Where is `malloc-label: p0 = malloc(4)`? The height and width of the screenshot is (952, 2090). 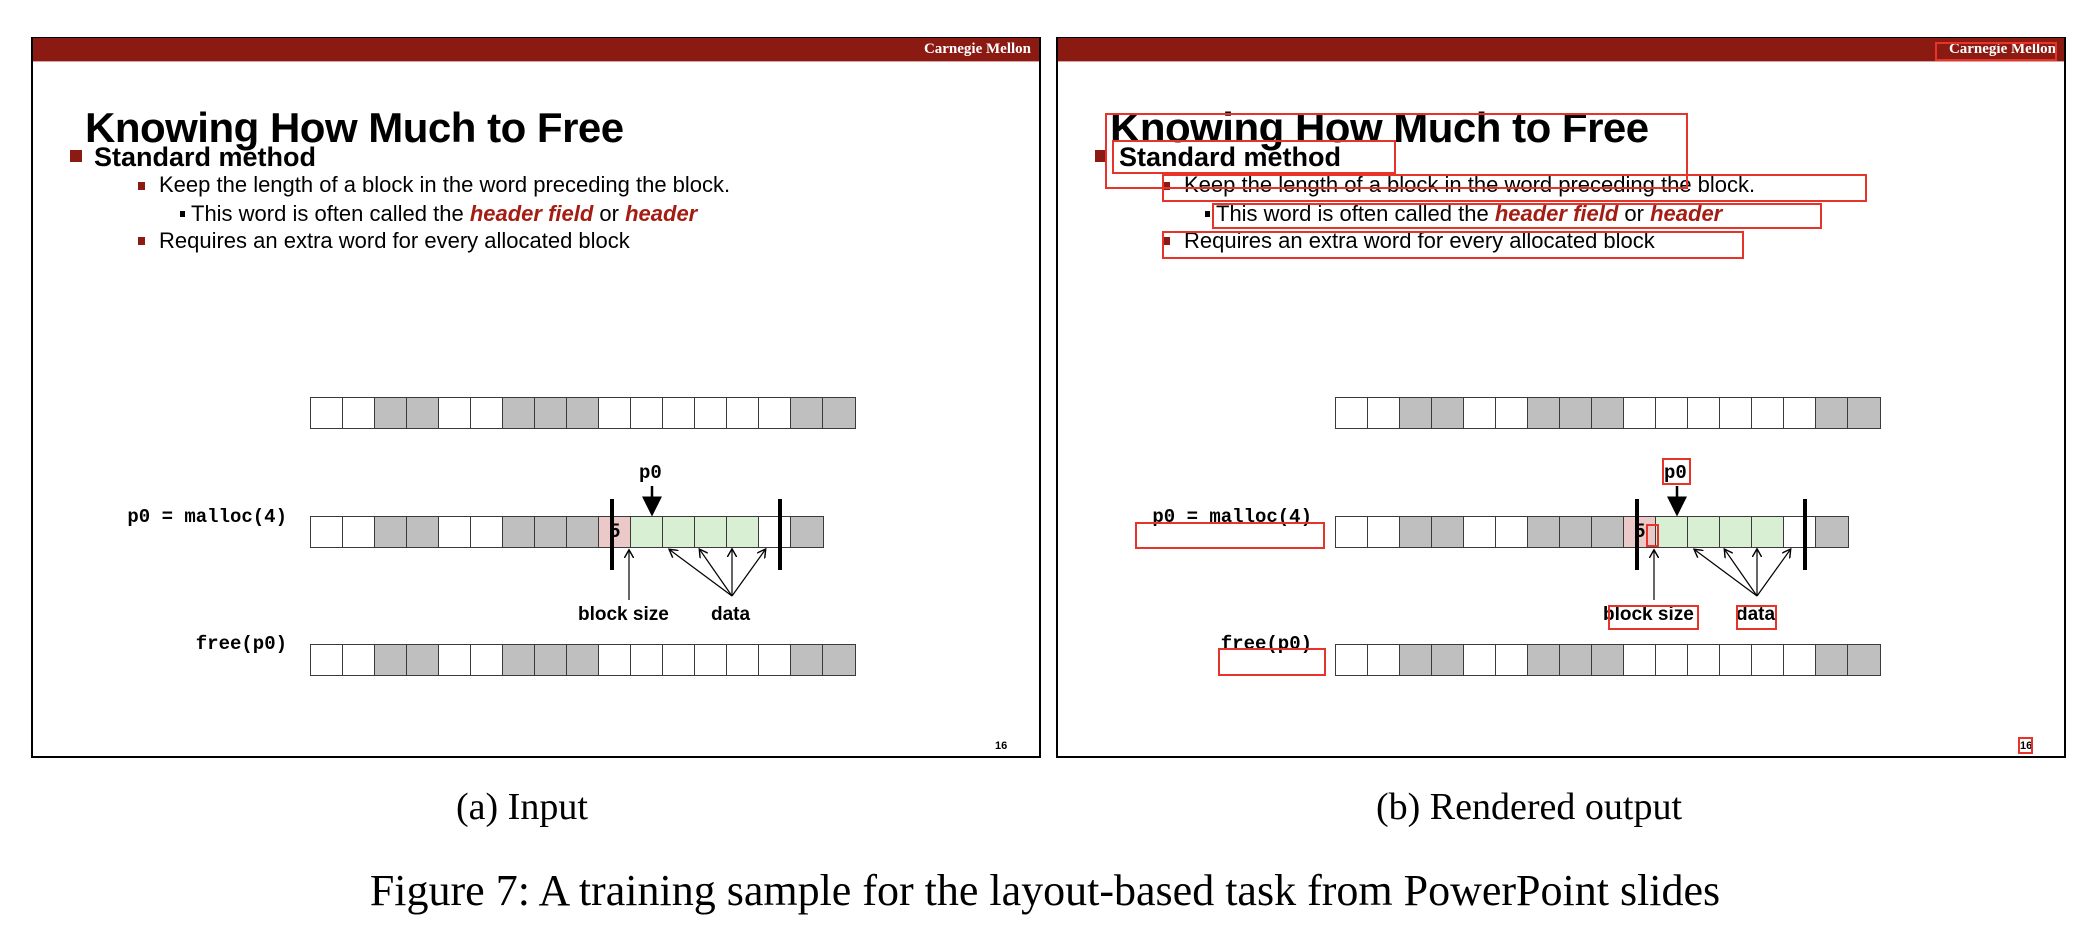 malloc-label: p0 = malloc(4) is located at coordinates (207, 517).